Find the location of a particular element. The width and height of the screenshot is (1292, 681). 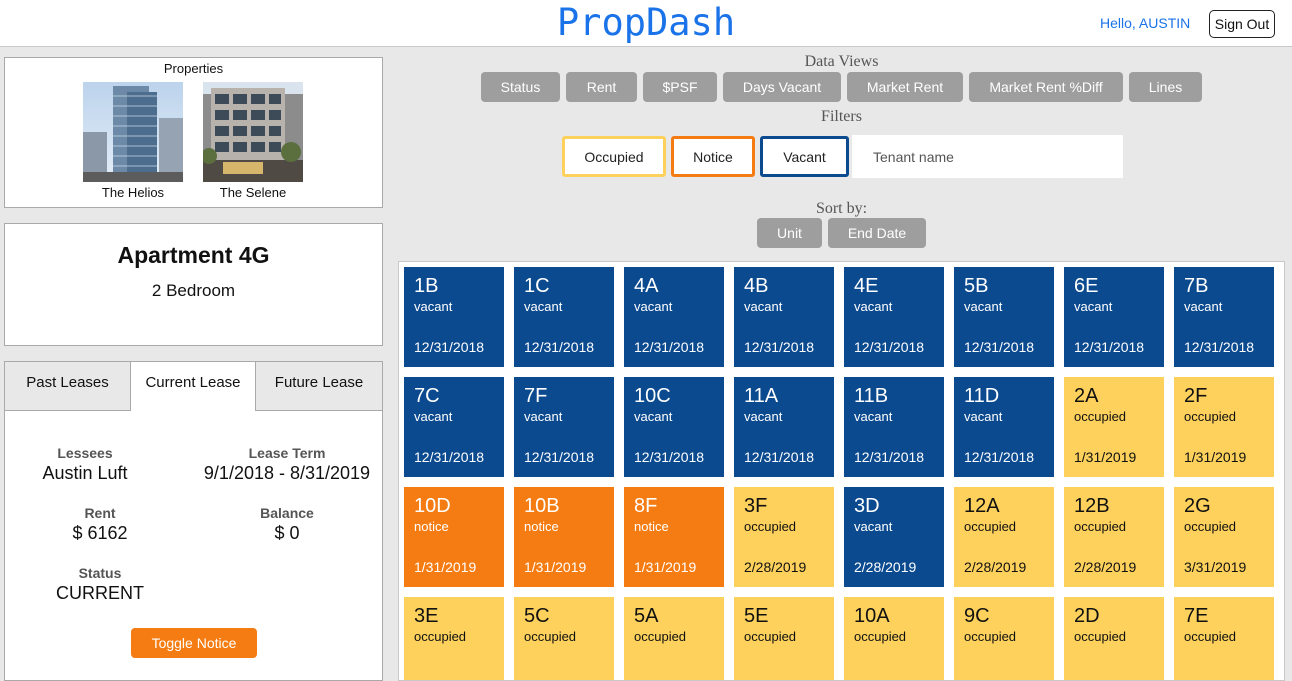

unit-number: 1C is located at coordinates (537, 286).